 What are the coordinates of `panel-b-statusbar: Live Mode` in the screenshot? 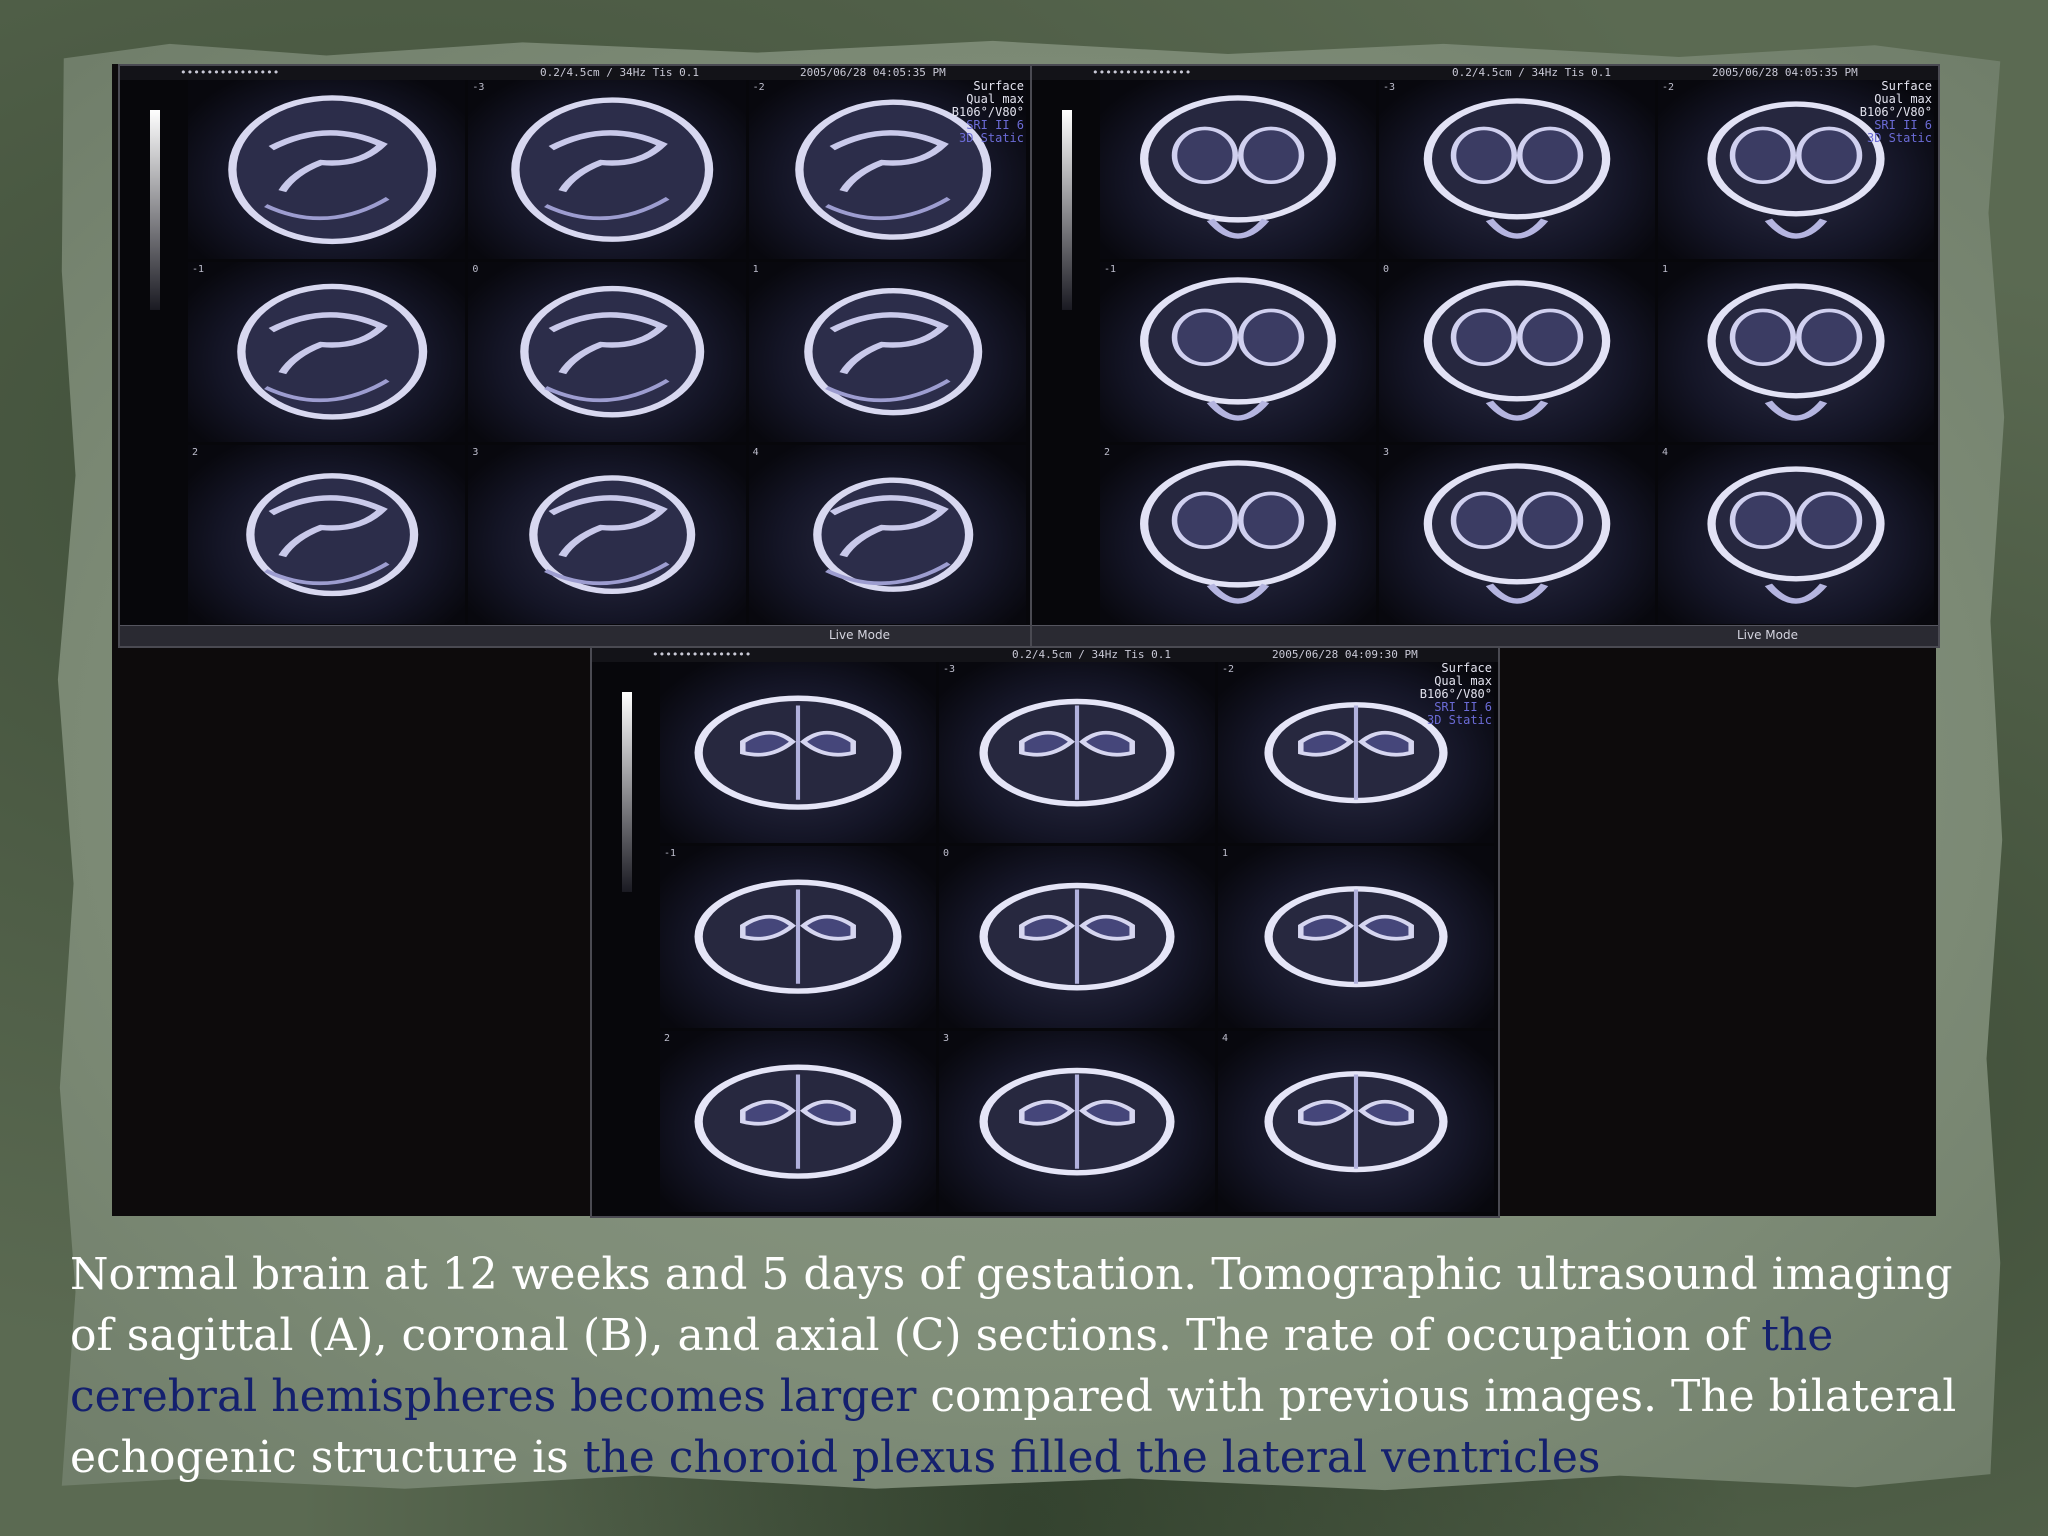 It's located at (1485, 635).